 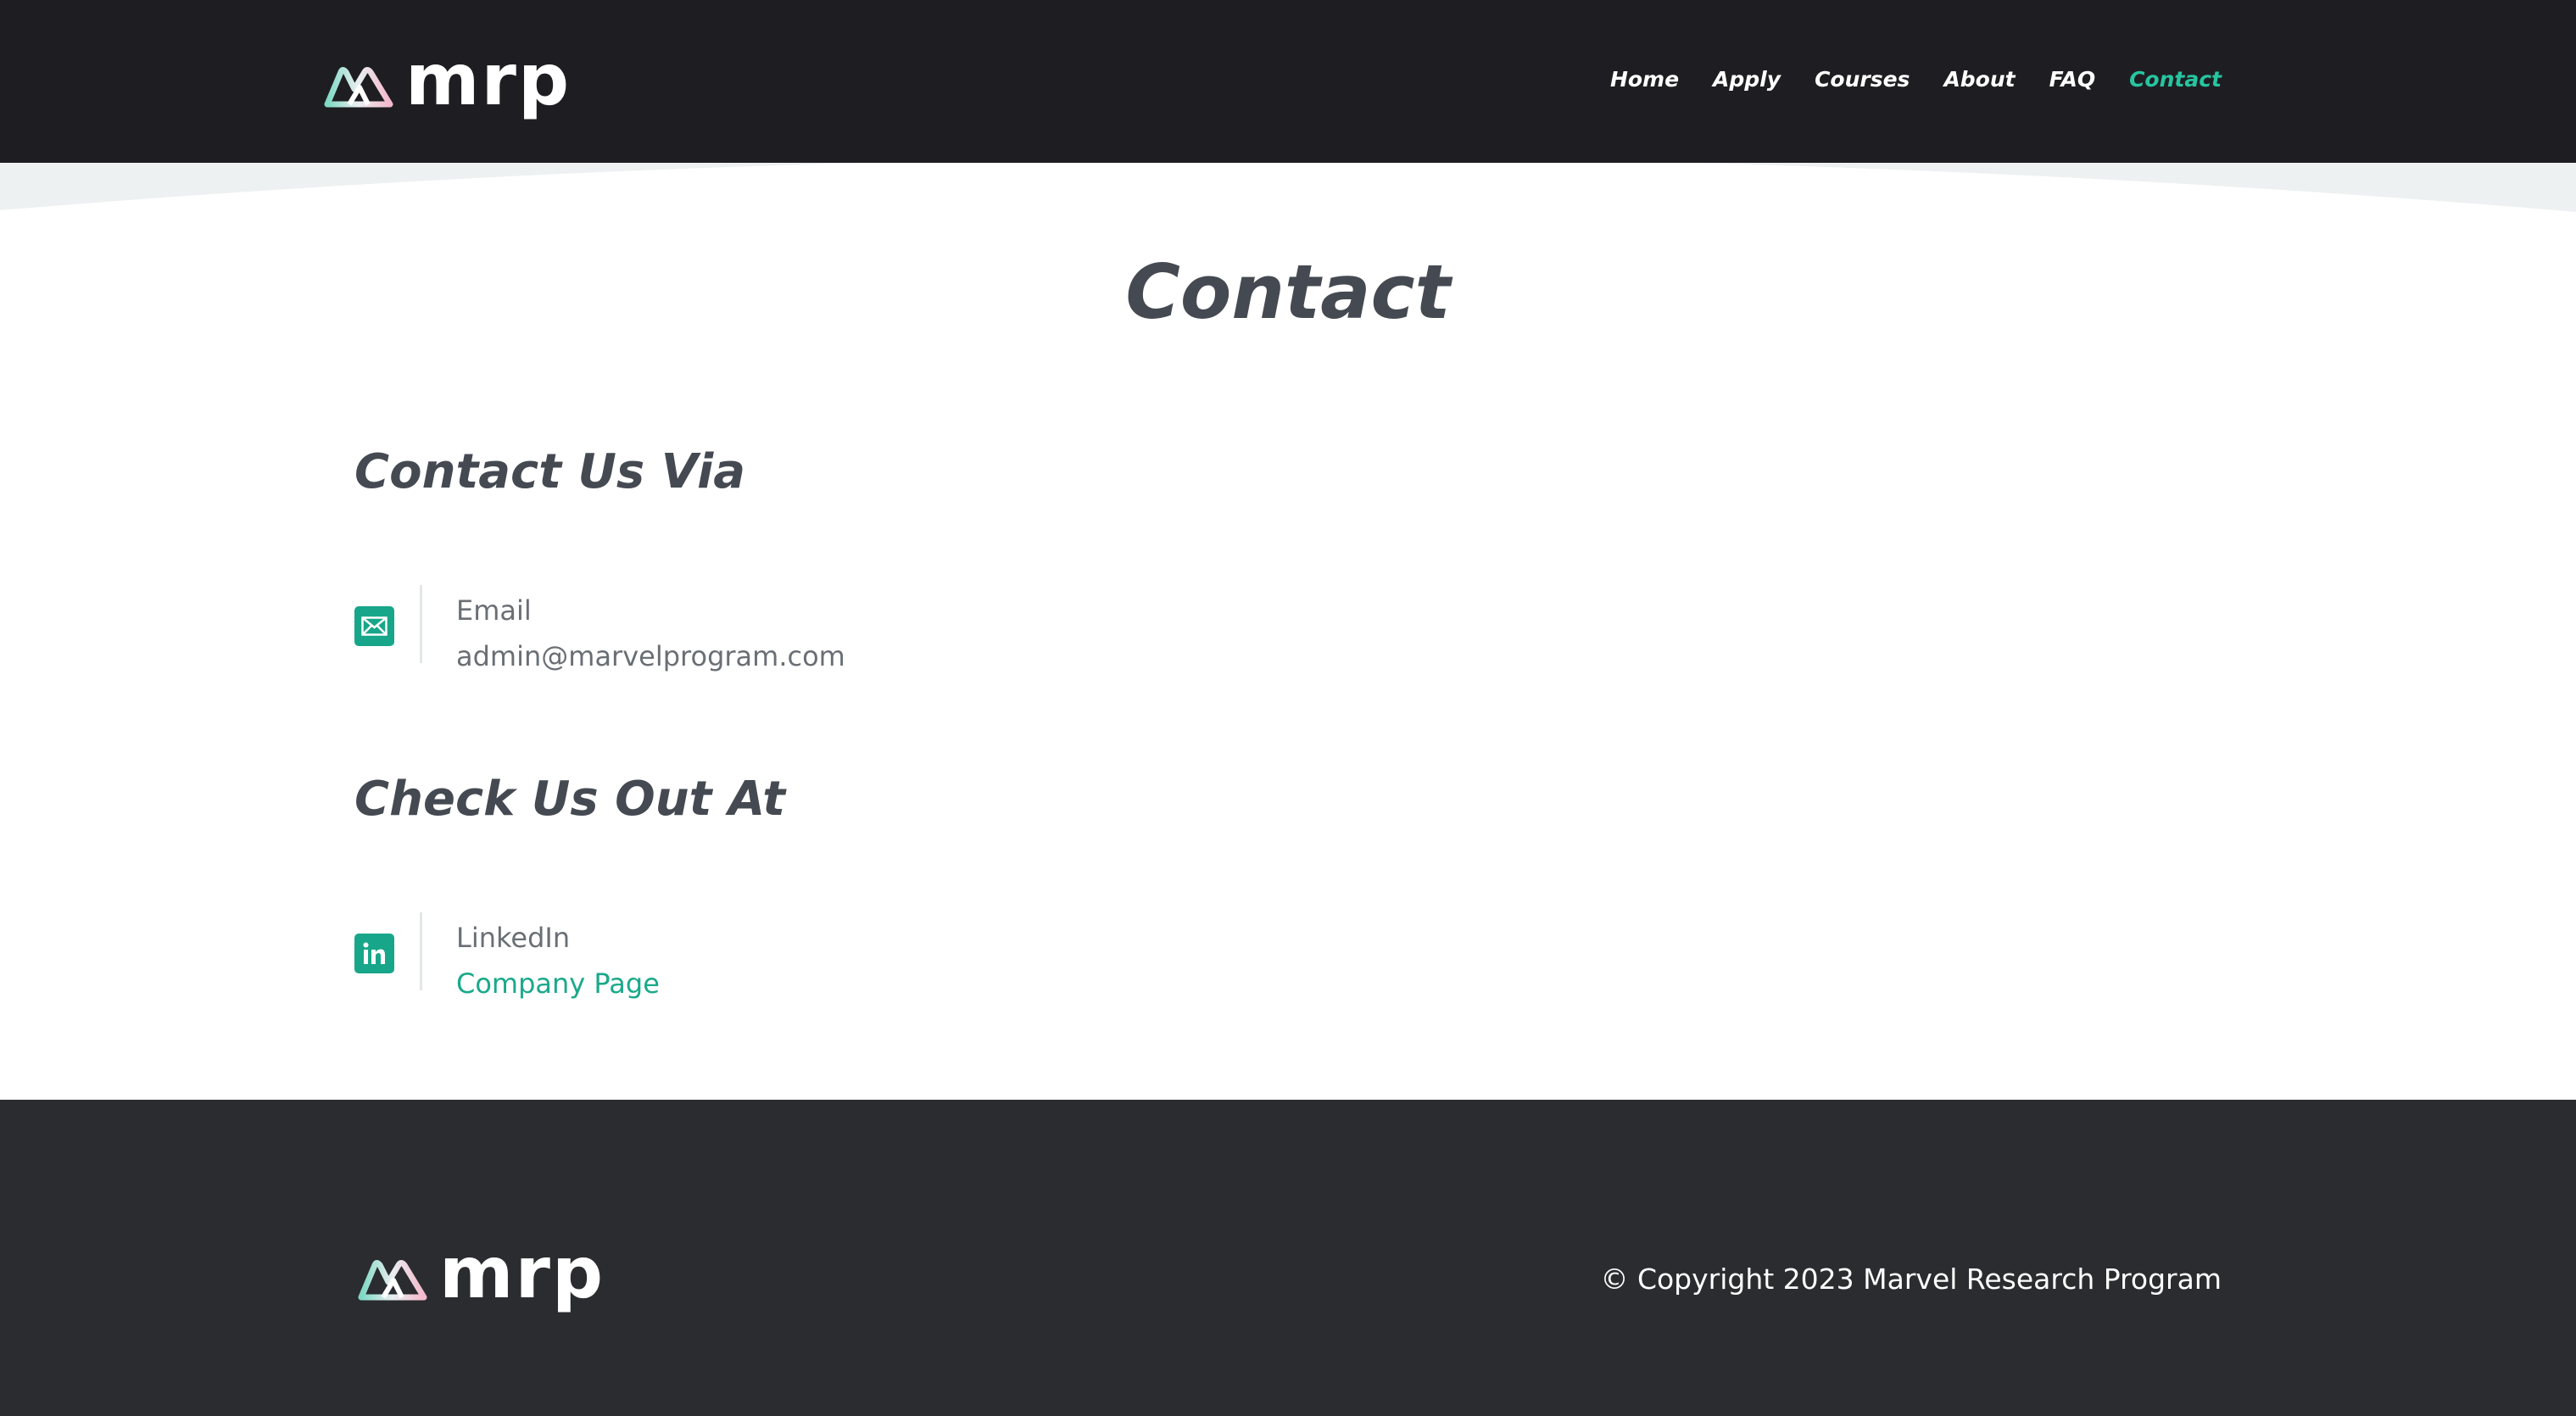 I want to click on nav-contact: Contact, so click(x=2175, y=79).